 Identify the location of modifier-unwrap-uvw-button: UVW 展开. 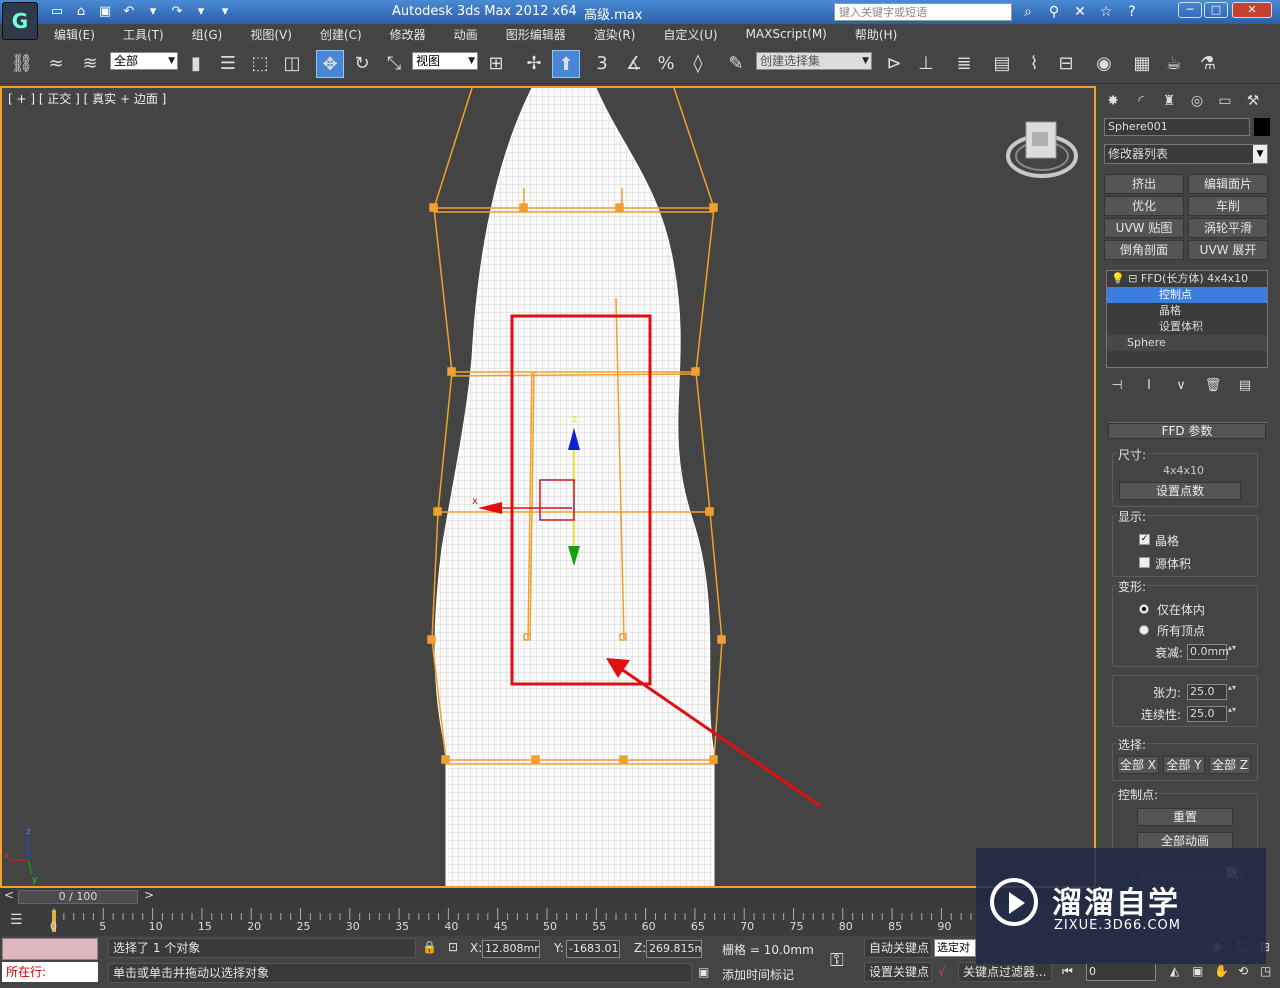
(1228, 250).